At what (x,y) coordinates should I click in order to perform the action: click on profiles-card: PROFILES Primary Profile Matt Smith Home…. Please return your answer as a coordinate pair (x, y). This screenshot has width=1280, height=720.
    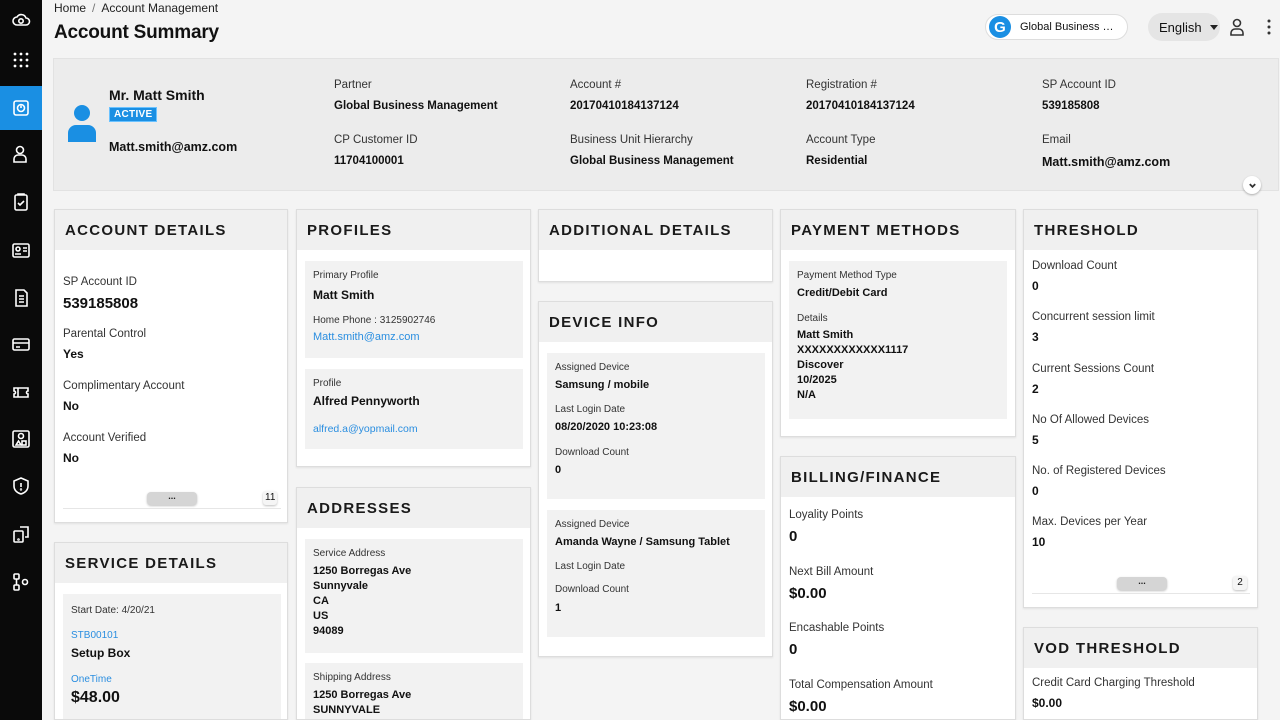
    Looking at the image, I should click on (413, 338).